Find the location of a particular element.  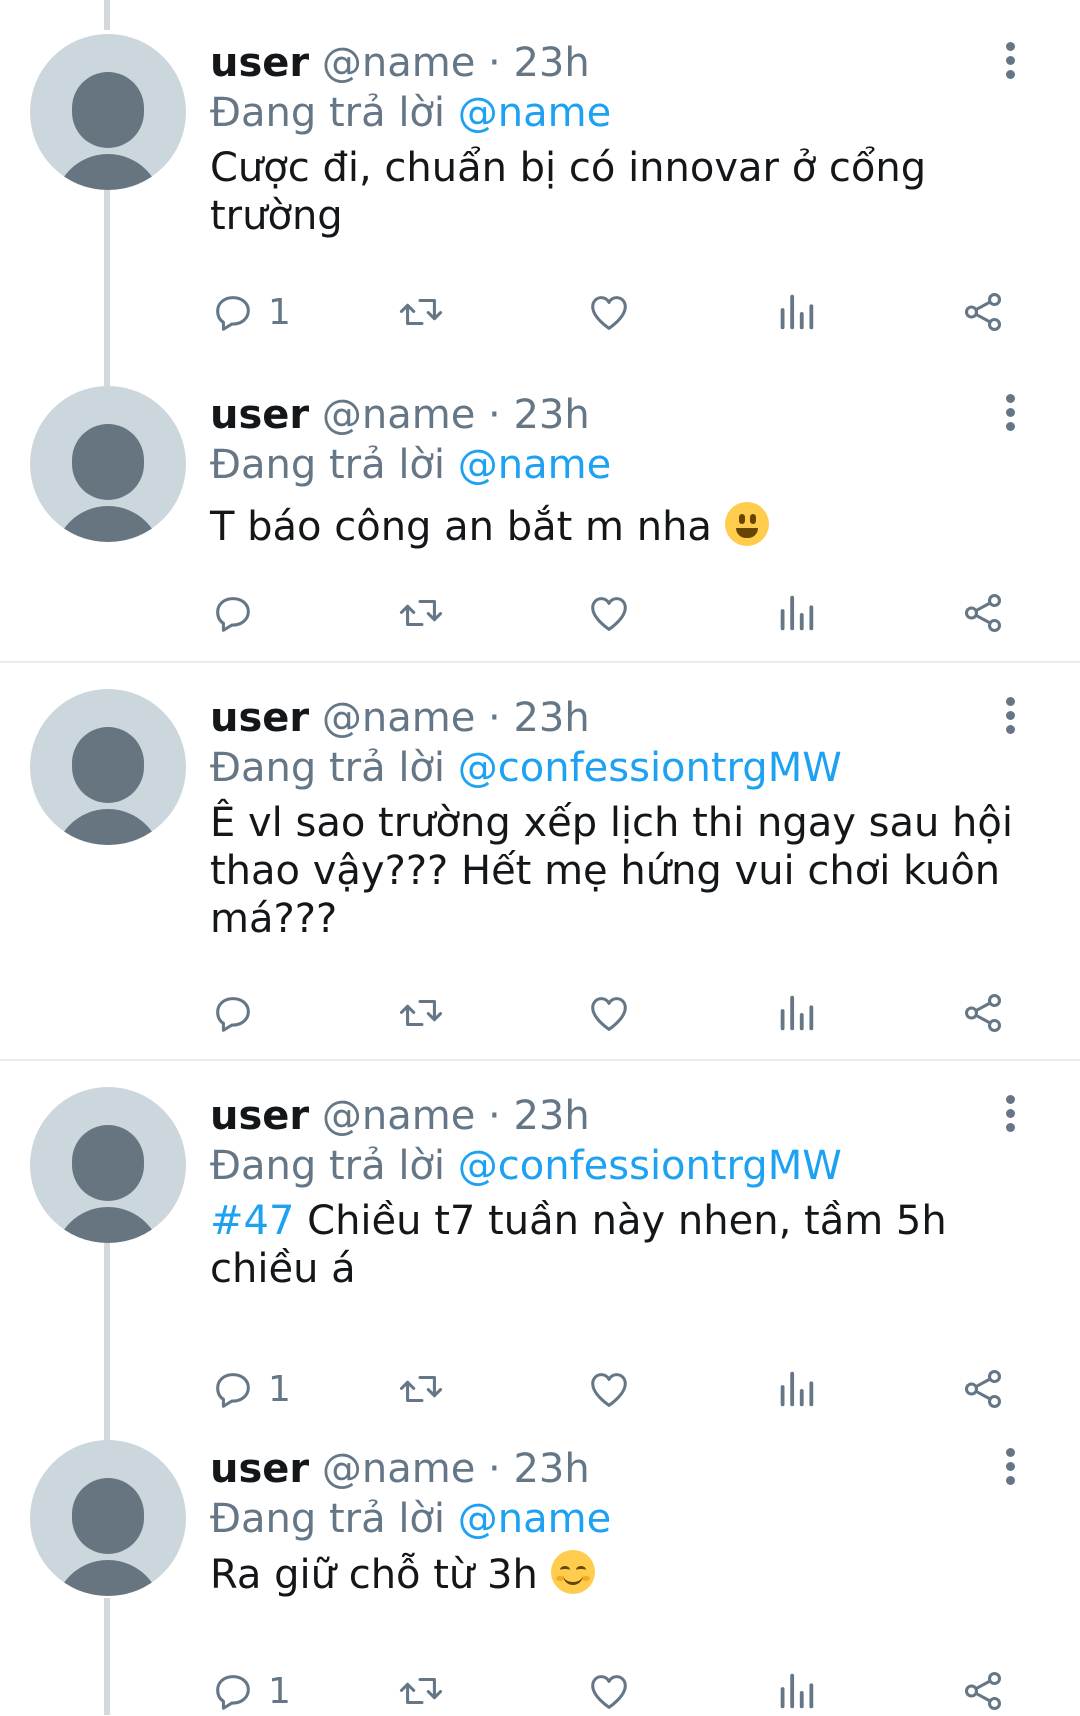

tweet-text: Ra giữ chỗ từ 3h is located at coordinates (625, 1574).